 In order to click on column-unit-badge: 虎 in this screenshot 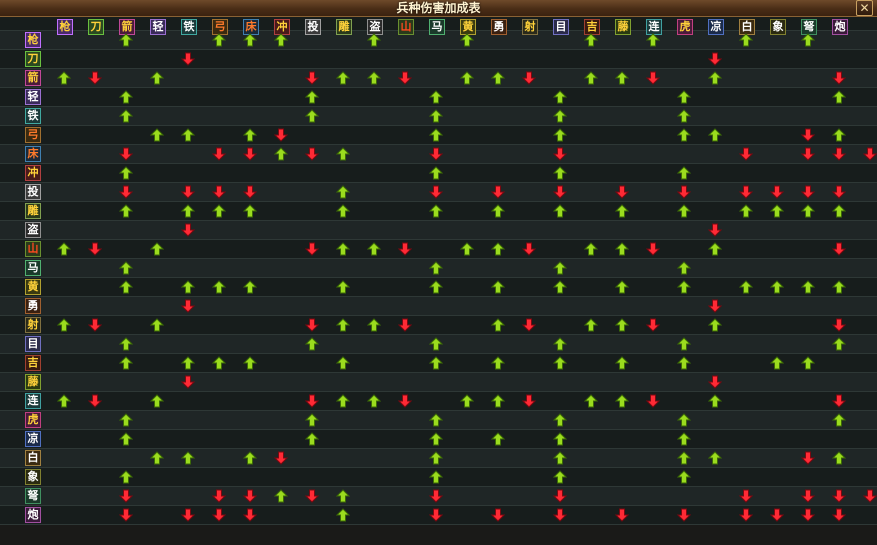, I will do `click(685, 27)`.